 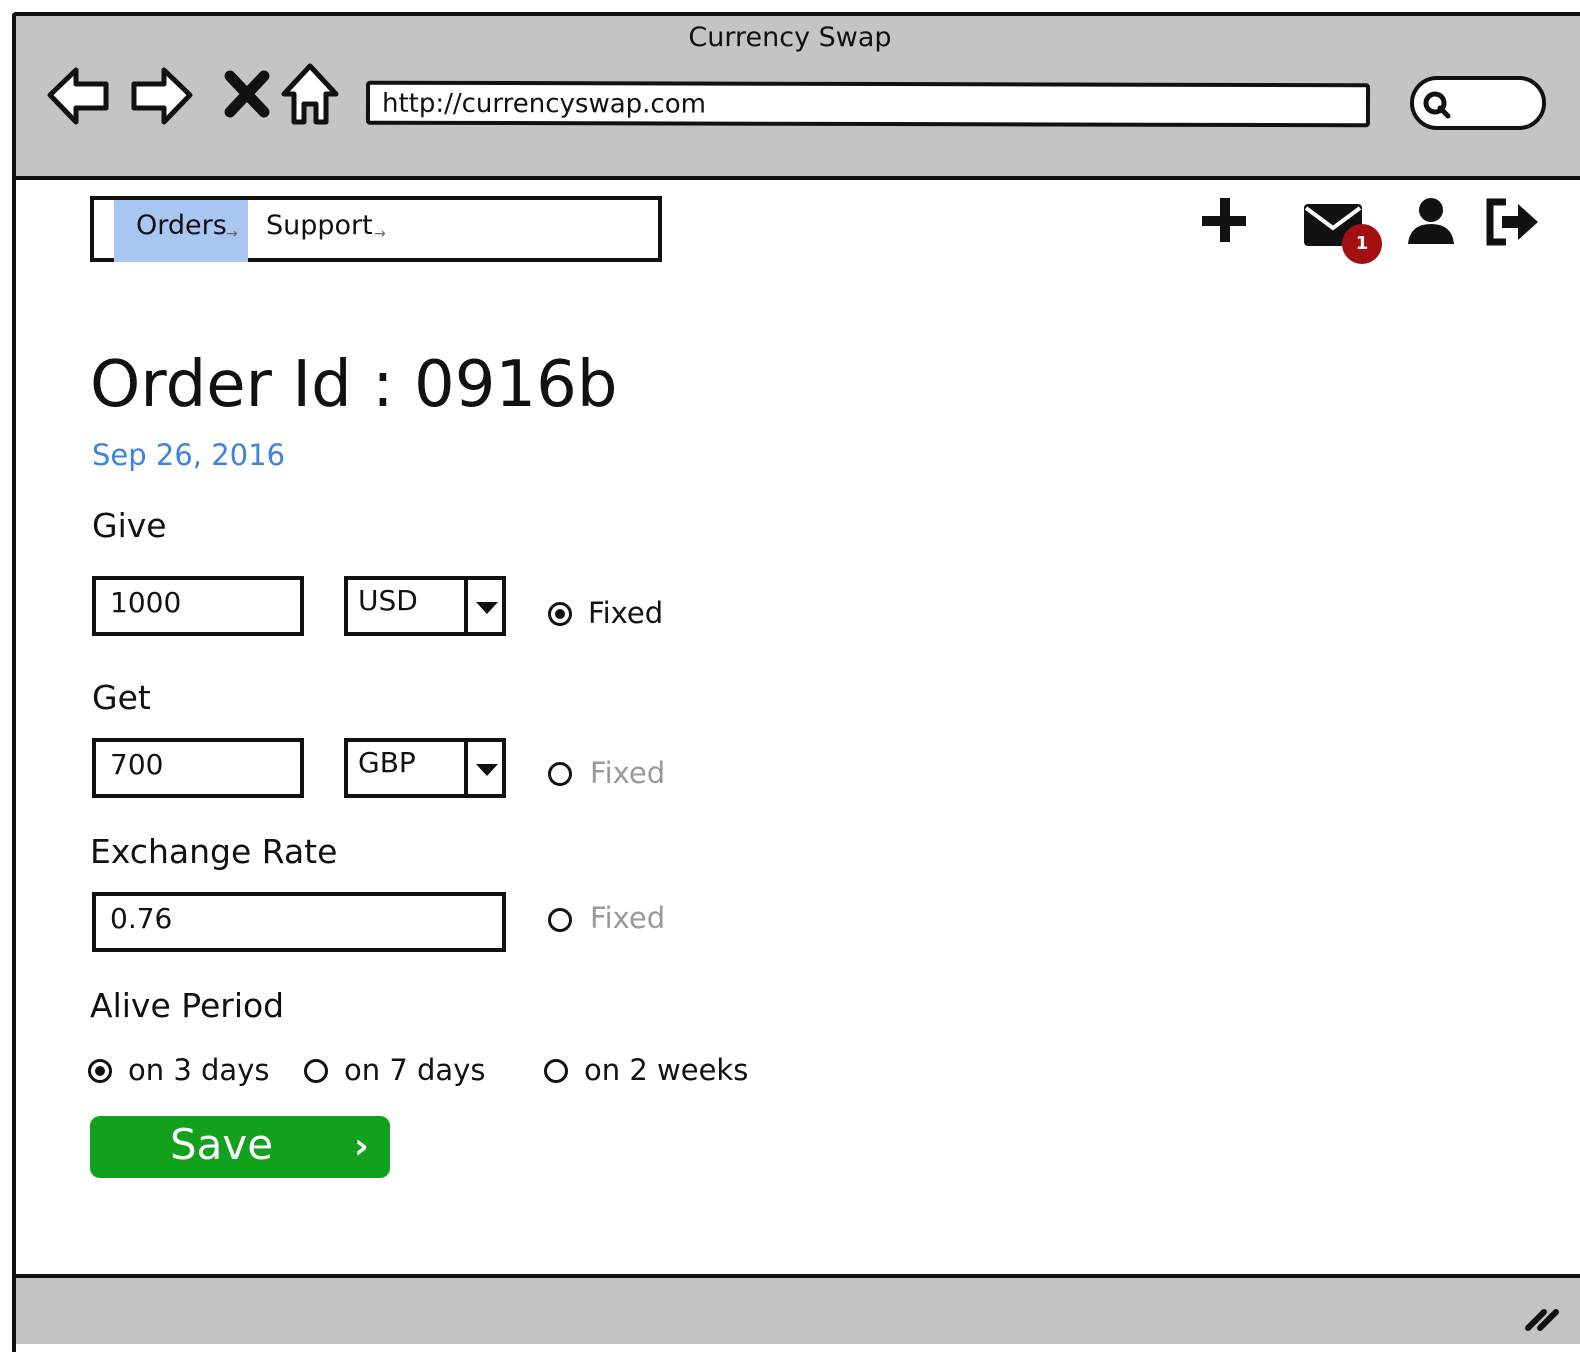 What do you see at coordinates (361, 1146) in the screenshot?
I see `chevron-right-icon: ›` at bounding box center [361, 1146].